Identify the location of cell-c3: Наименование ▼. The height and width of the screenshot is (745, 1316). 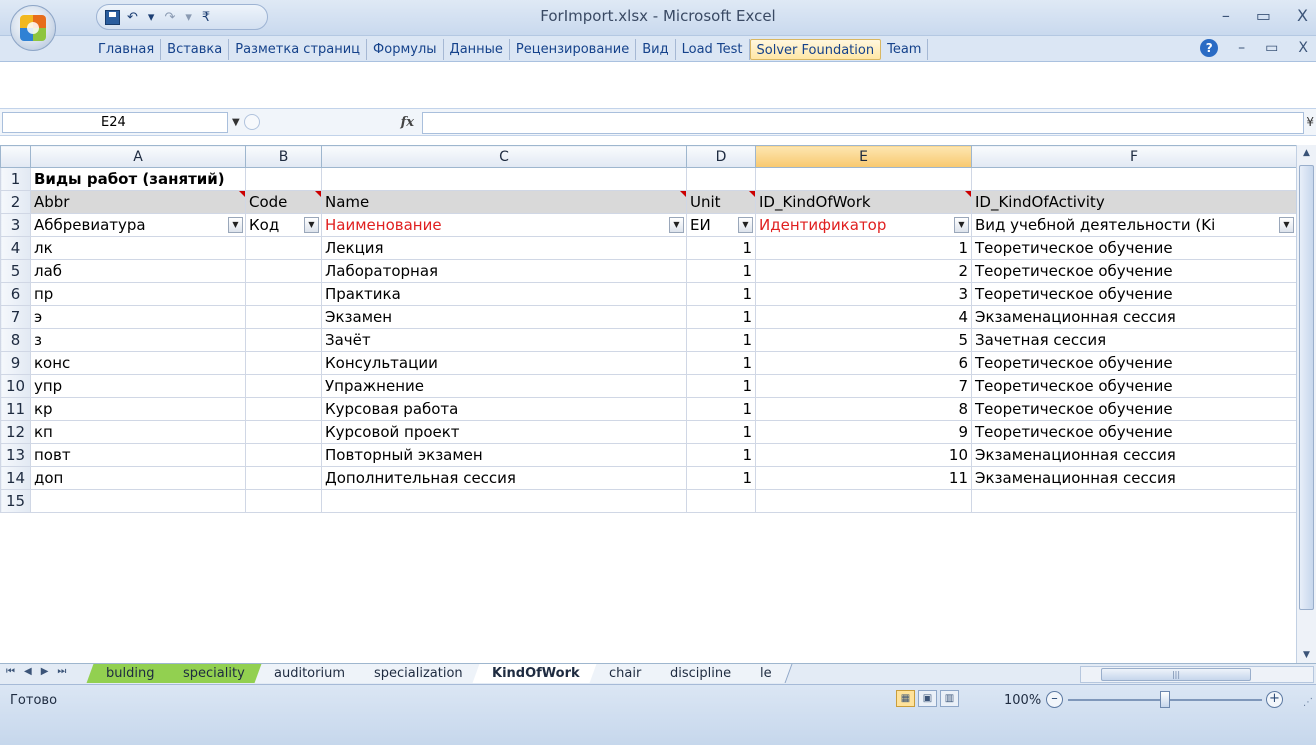
(504, 225).